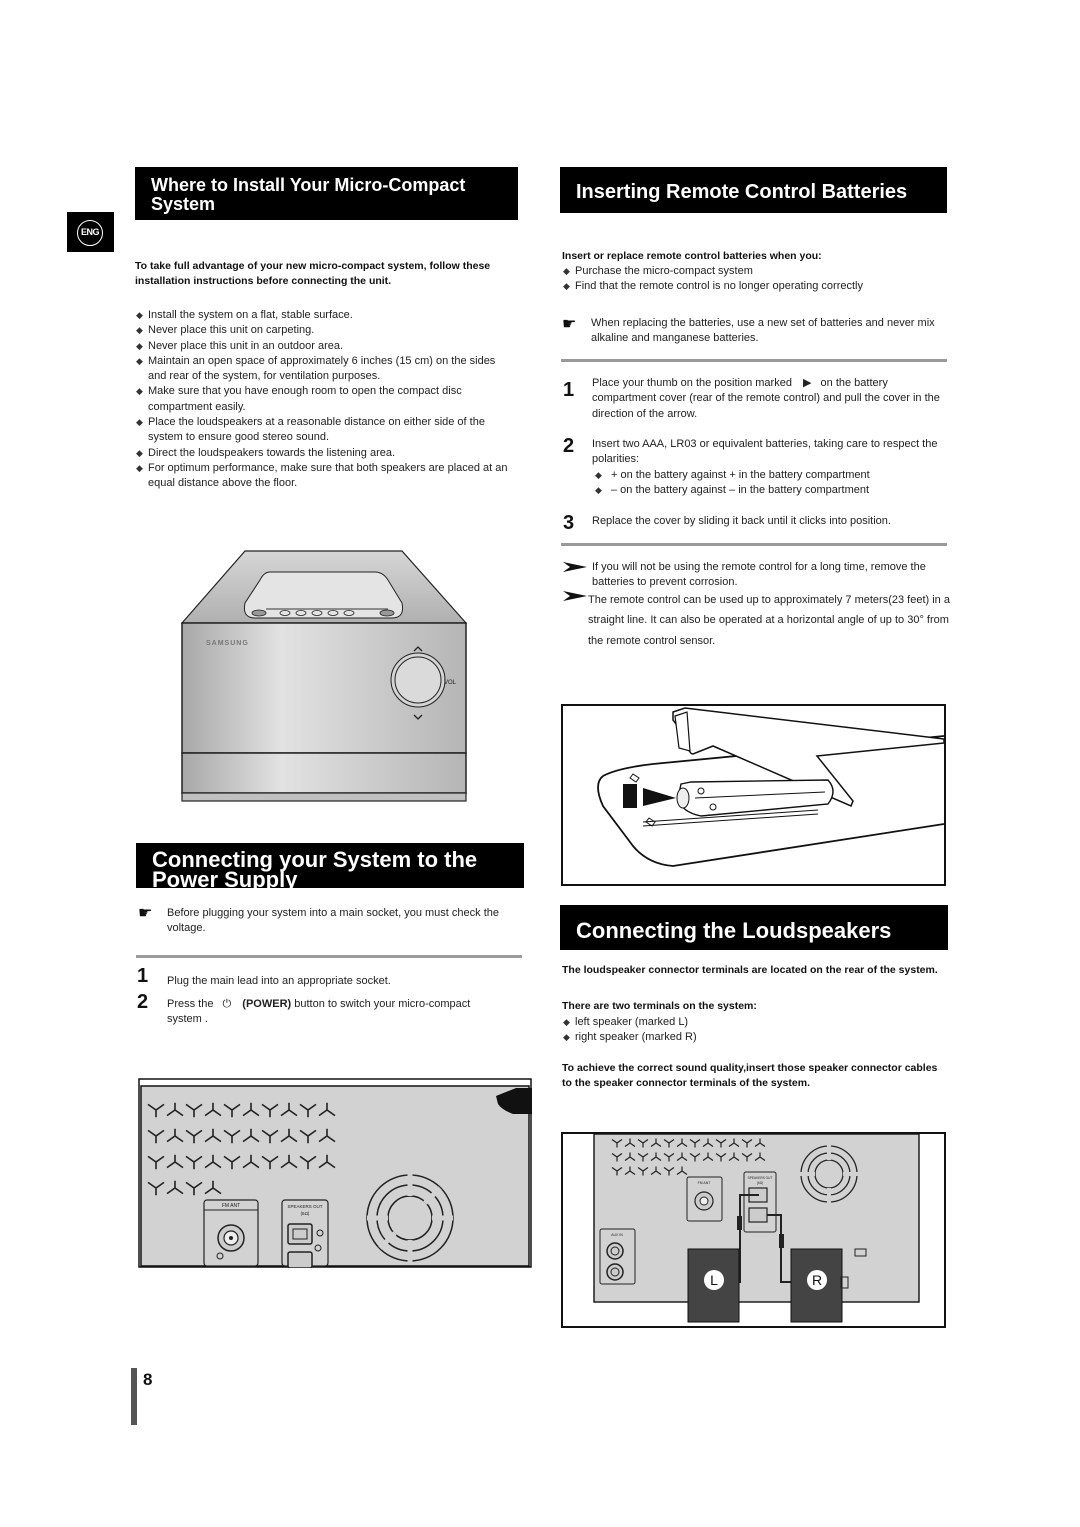 The image size is (1080, 1527). I want to click on page-number-bar, so click(134, 1396).